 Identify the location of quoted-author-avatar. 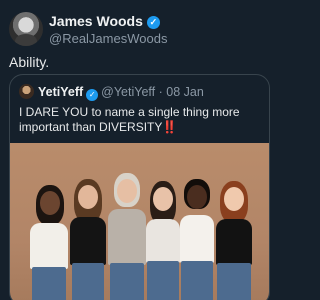
(26, 91).